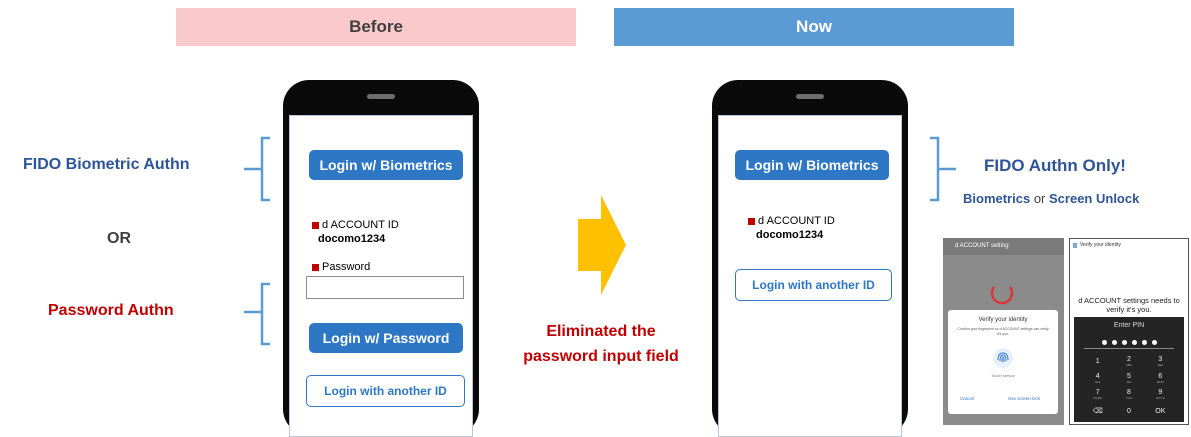  I want to click on before-header-text: Before, so click(376, 26).